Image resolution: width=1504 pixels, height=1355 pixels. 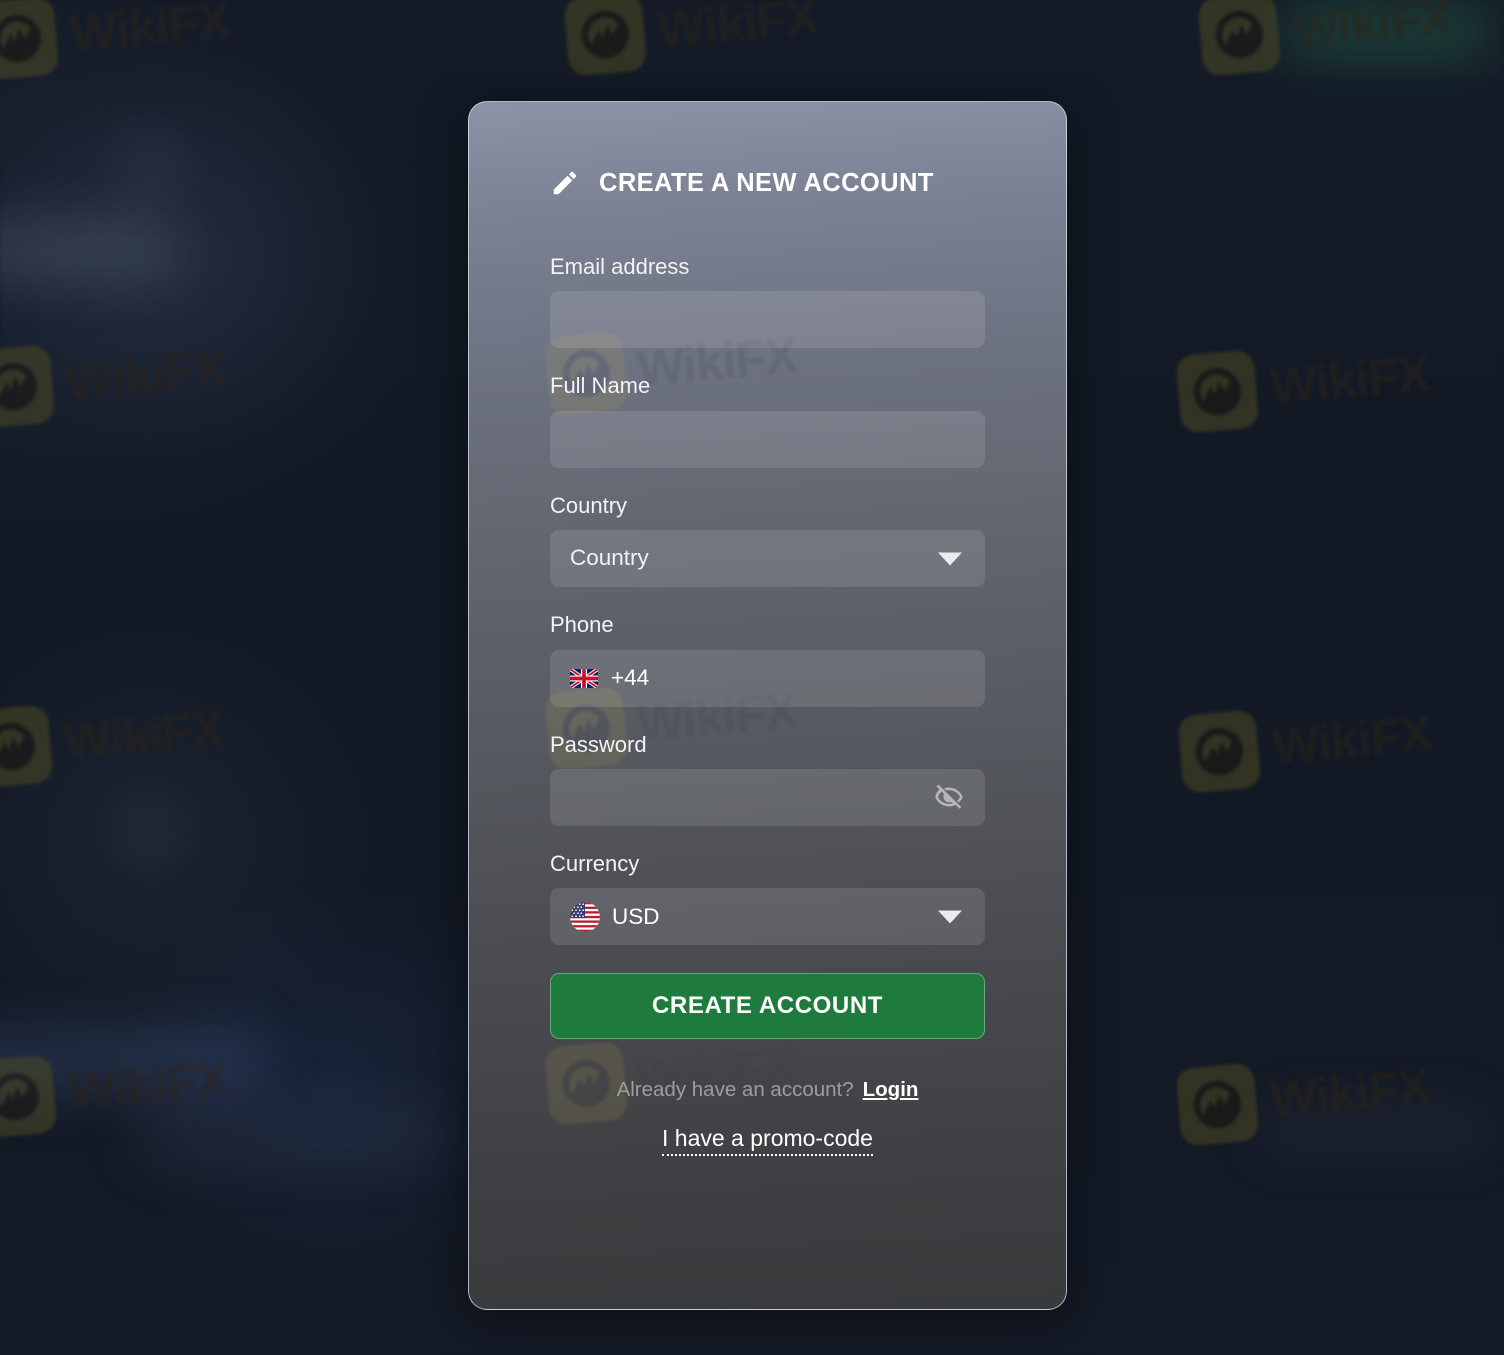 I want to click on page-title: CREATE A NEW ACCOUNT, so click(x=766, y=182).